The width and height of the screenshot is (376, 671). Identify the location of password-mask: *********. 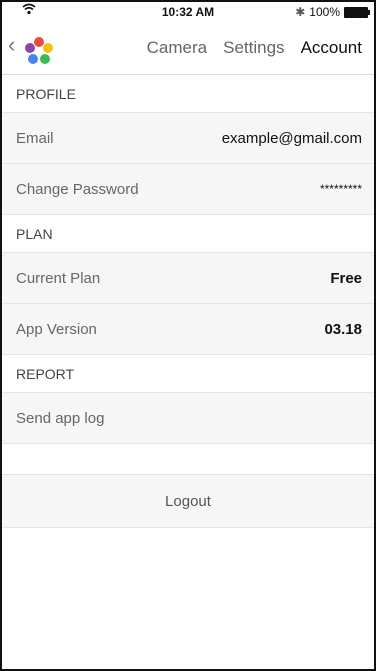
(340, 189).